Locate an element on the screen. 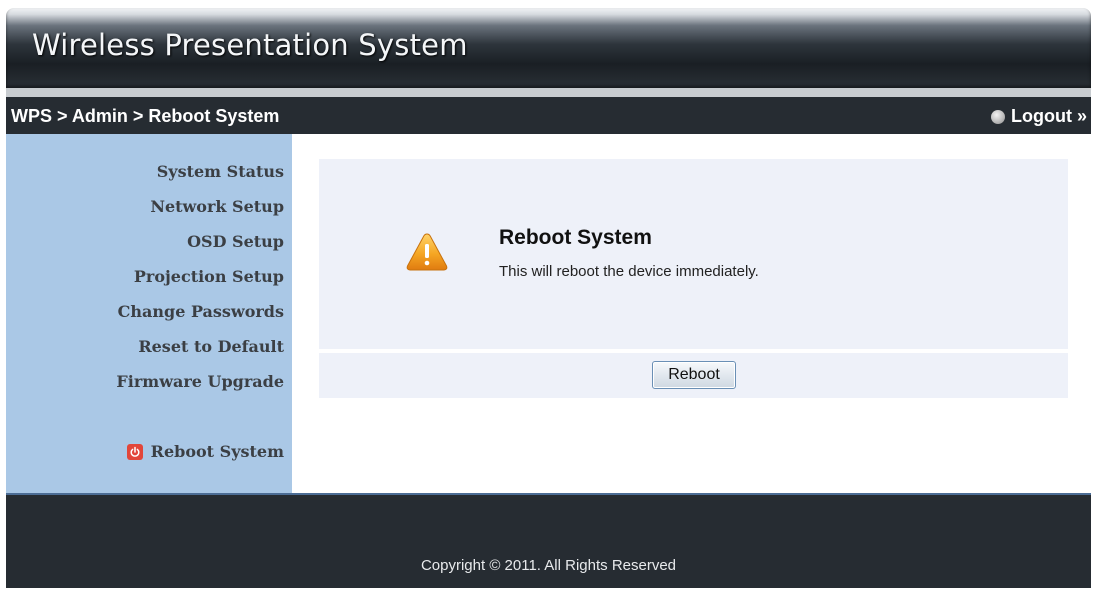 This screenshot has width=1095, height=592. reboot-button: Reboot is located at coordinates (694, 375).